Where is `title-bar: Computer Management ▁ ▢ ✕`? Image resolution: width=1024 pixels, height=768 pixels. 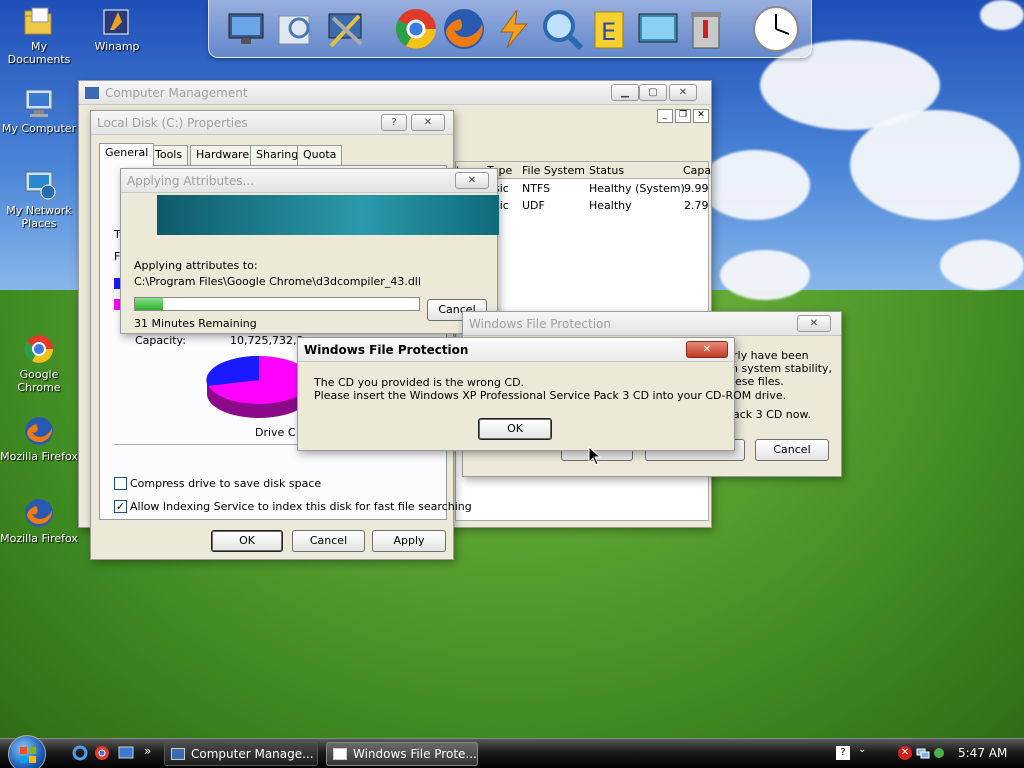
title-bar: Computer Management ▁ ▢ ✕ is located at coordinates (395, 93).